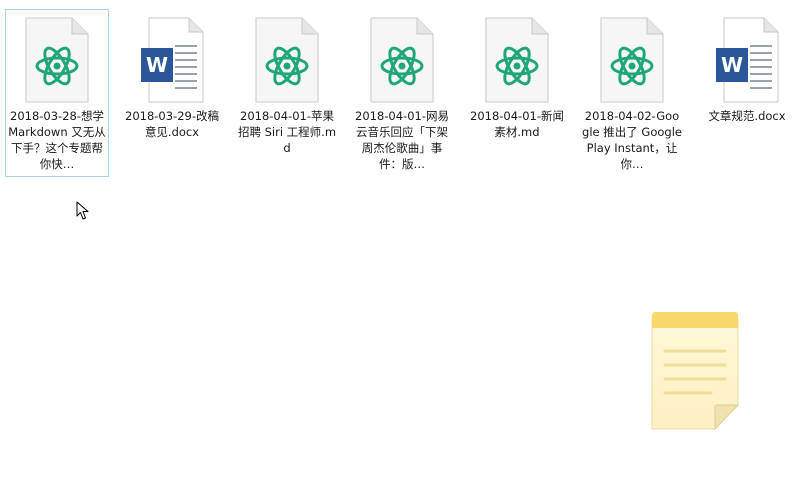 The width and height of the screenshot is (800, 480). What do you see at coordinates (287, 132) in the screenshot?
I see `file-name: 2018-04-01-苹果招聘 Siri 工程师.md` at bounding box center [287, 132].